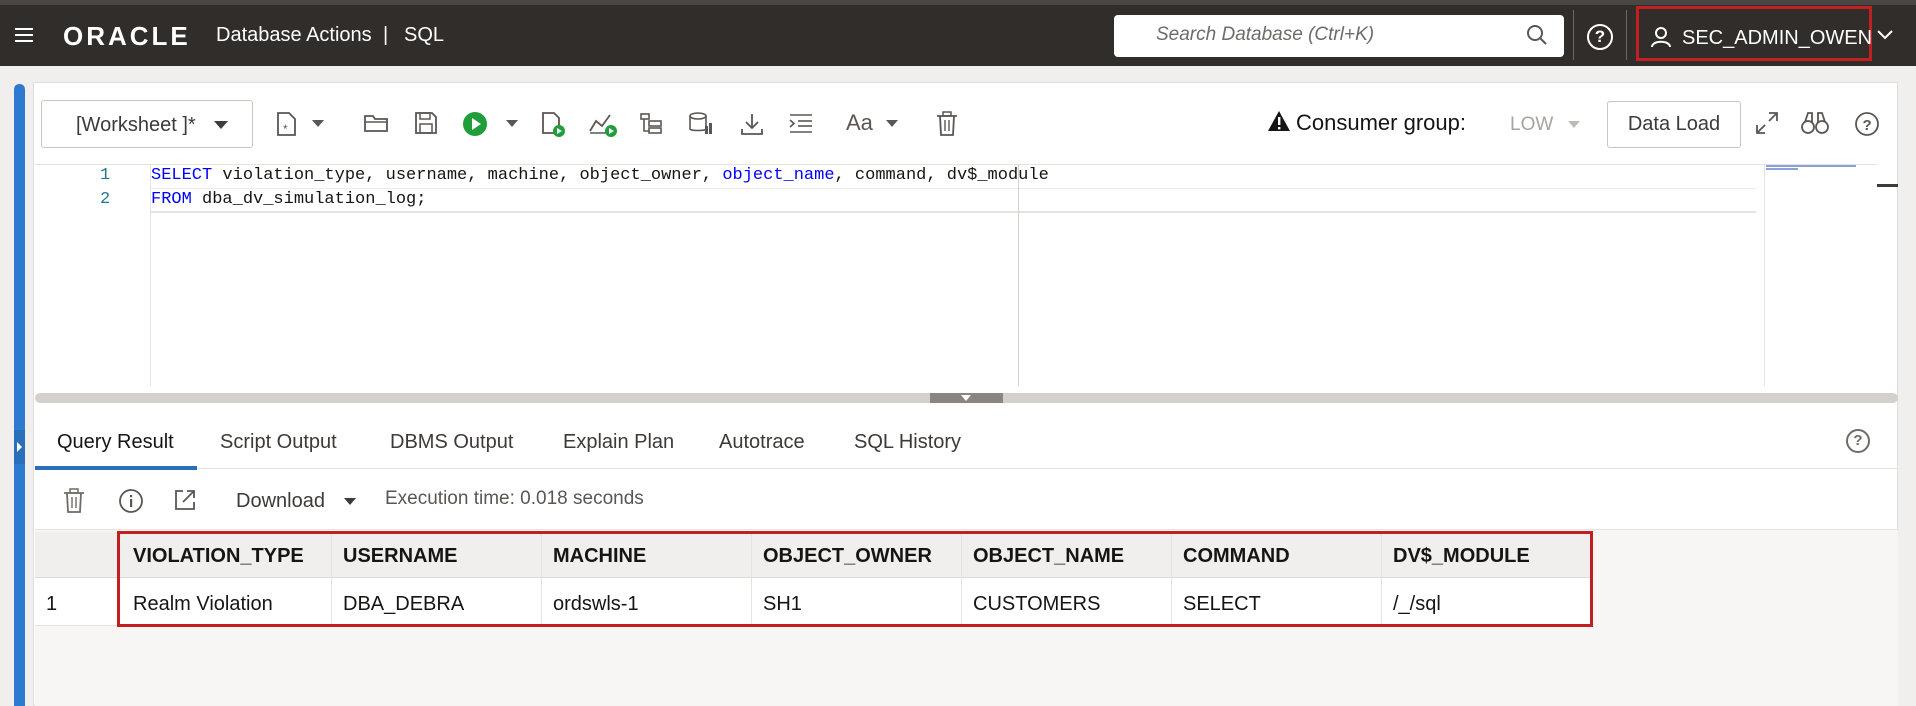 The height and width of the screenshot is (706, 1916). I want to click on tab-dbms-output: DBMS Output, so click(451, 442).